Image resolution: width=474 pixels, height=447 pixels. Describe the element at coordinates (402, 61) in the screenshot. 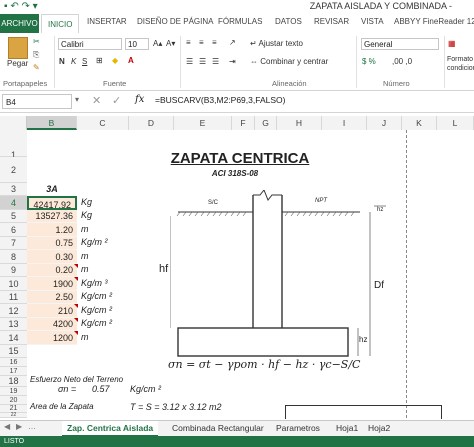

I see `decimal-icon: ,00 ,0` at that location.